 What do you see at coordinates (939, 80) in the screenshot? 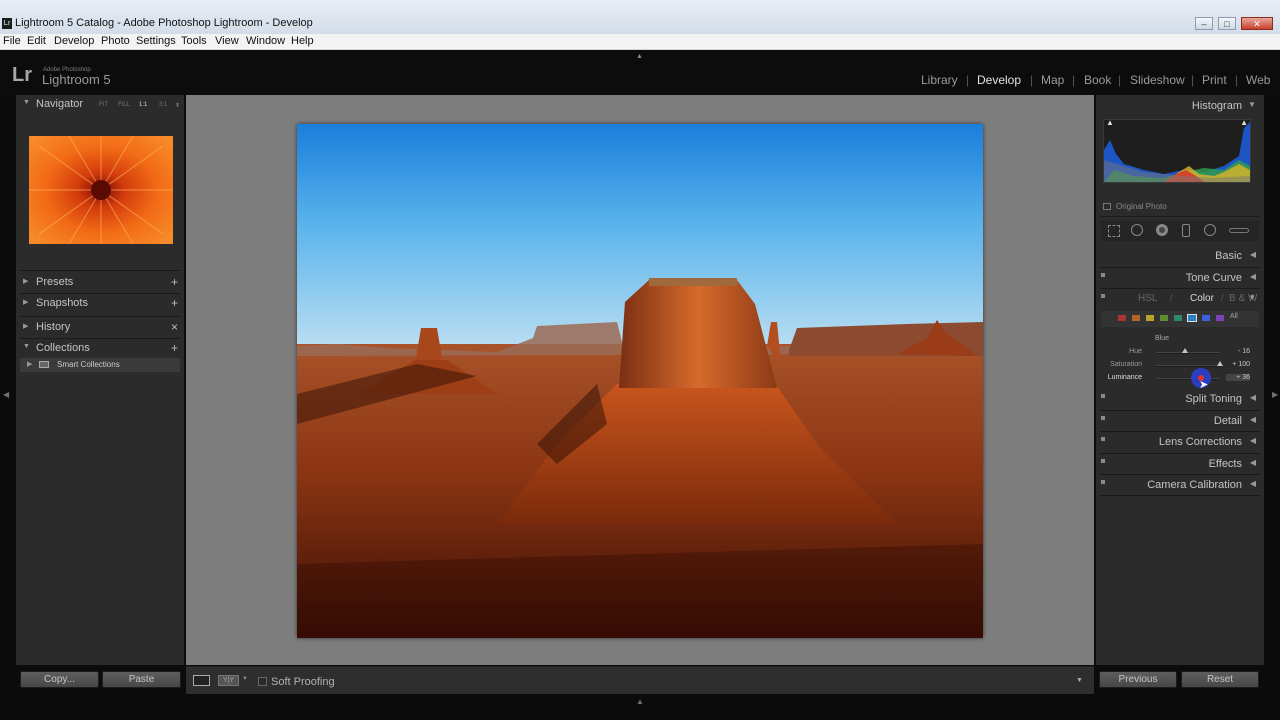
I see `module-library: Library` at bounding box center [939, 80].